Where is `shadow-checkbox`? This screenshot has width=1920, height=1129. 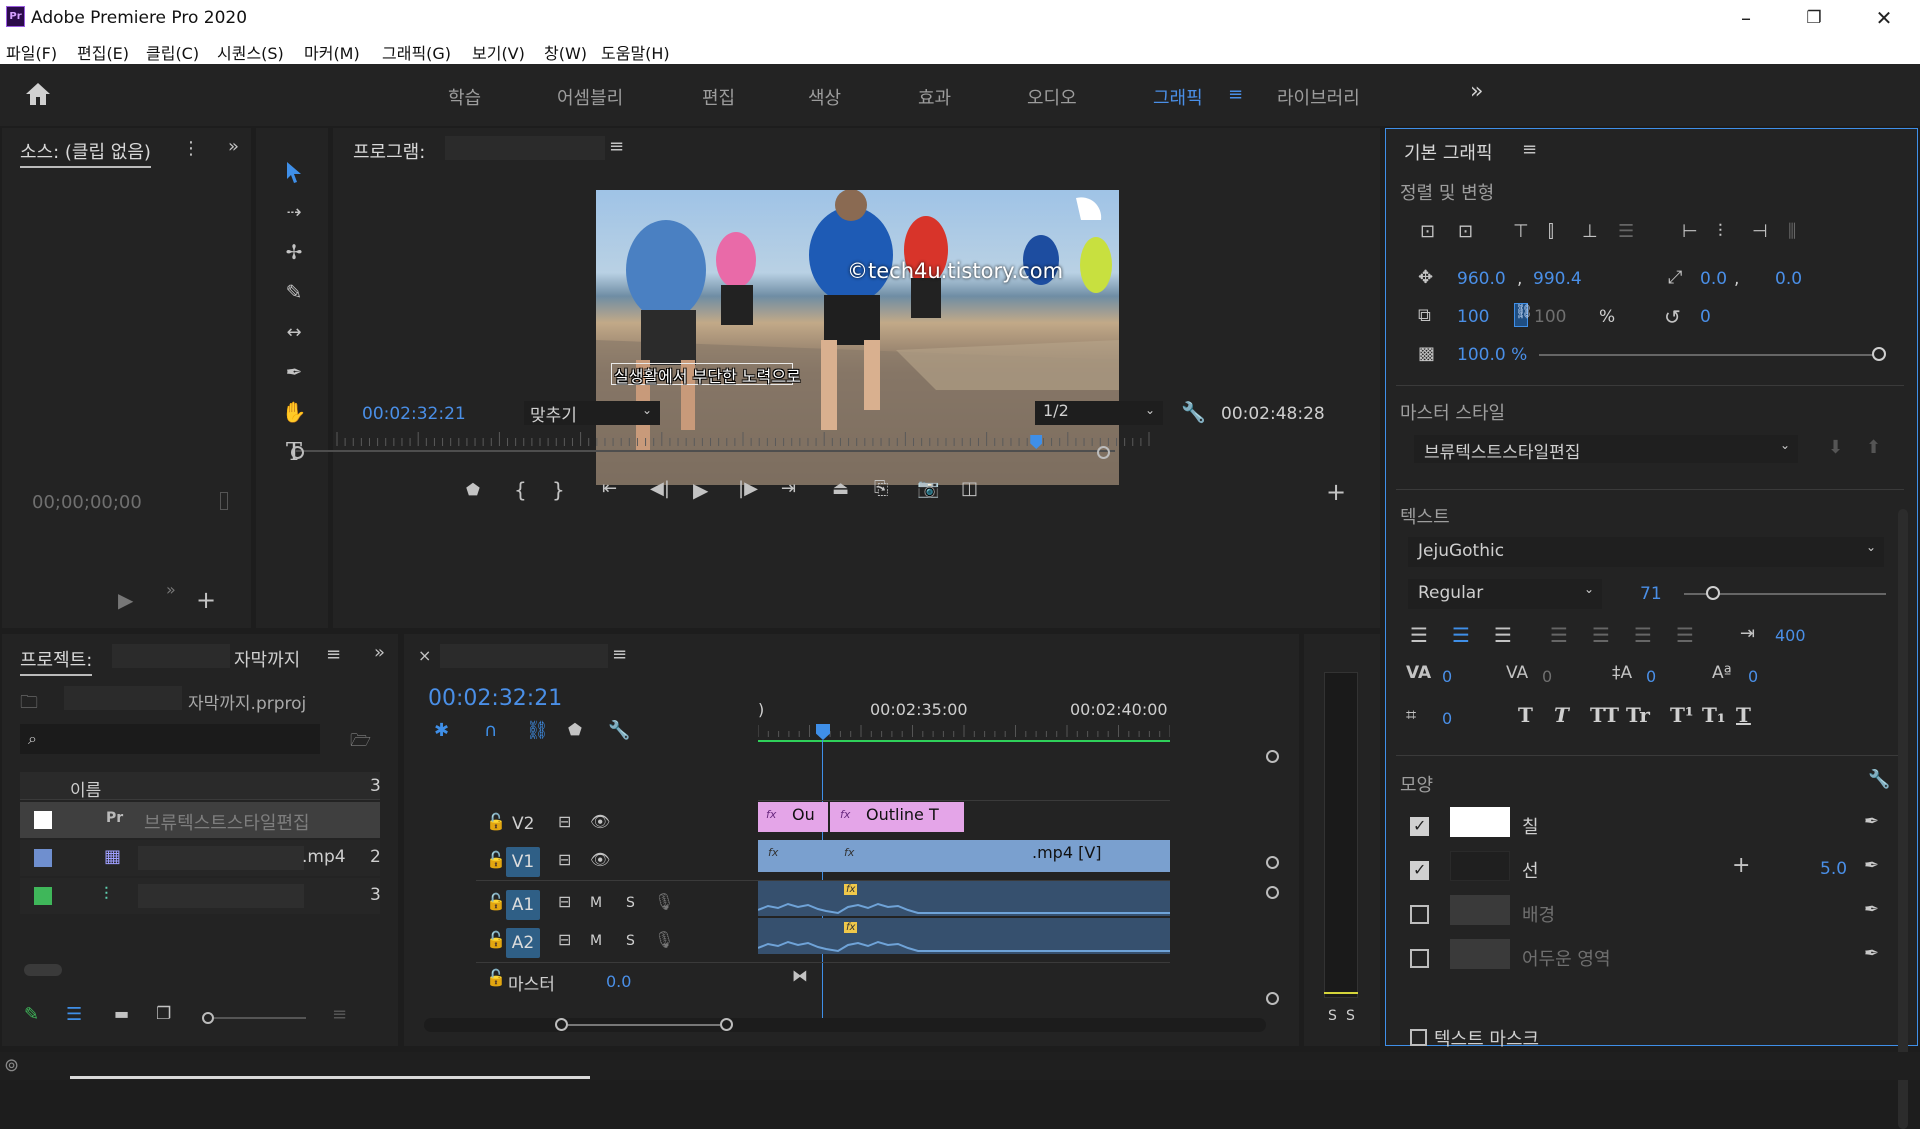 shadow-checkbox is located at coordinates (1419, 958).